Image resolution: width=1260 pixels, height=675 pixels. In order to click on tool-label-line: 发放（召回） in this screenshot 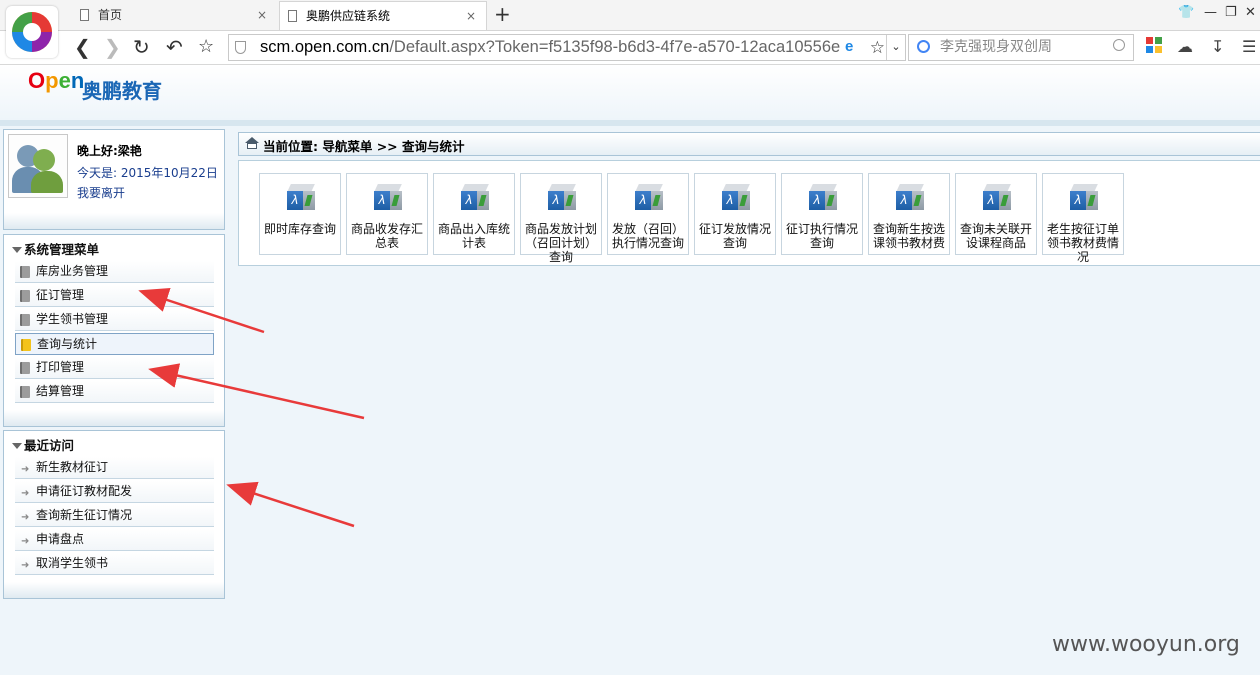, I will do `click(647, 229)`.